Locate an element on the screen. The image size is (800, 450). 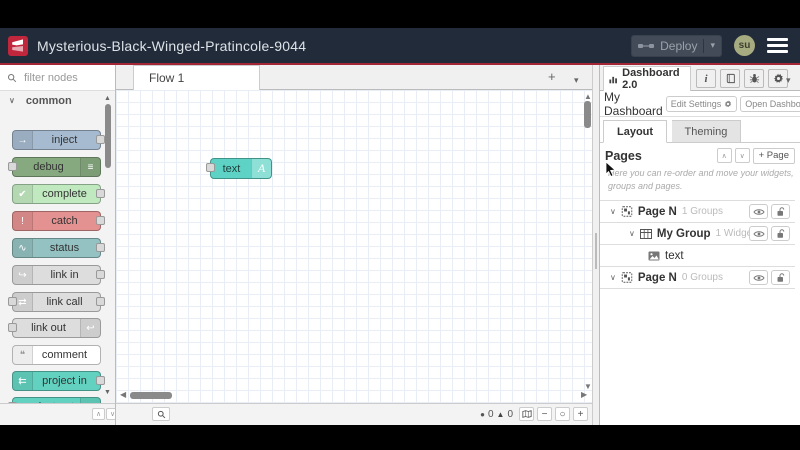
debug-icon: ≡ is located at coordinates (90, 167).